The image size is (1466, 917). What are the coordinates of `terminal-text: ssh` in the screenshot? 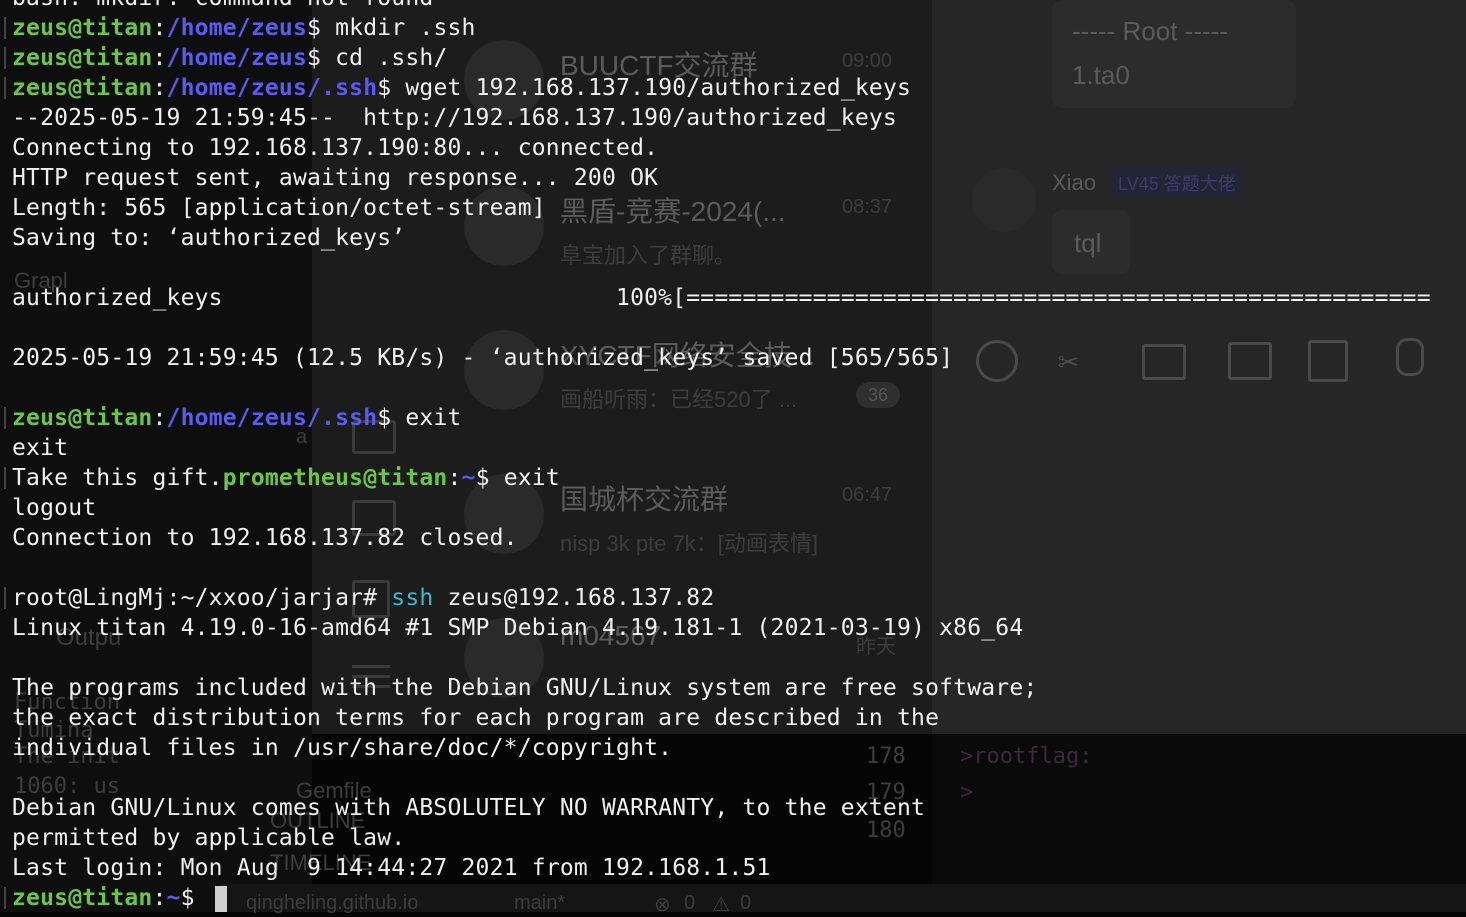 It's located at (412, 598).